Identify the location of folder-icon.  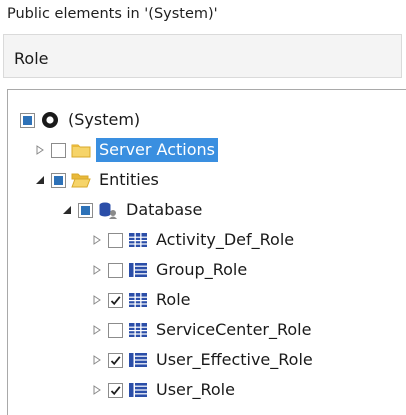
(81, 150).